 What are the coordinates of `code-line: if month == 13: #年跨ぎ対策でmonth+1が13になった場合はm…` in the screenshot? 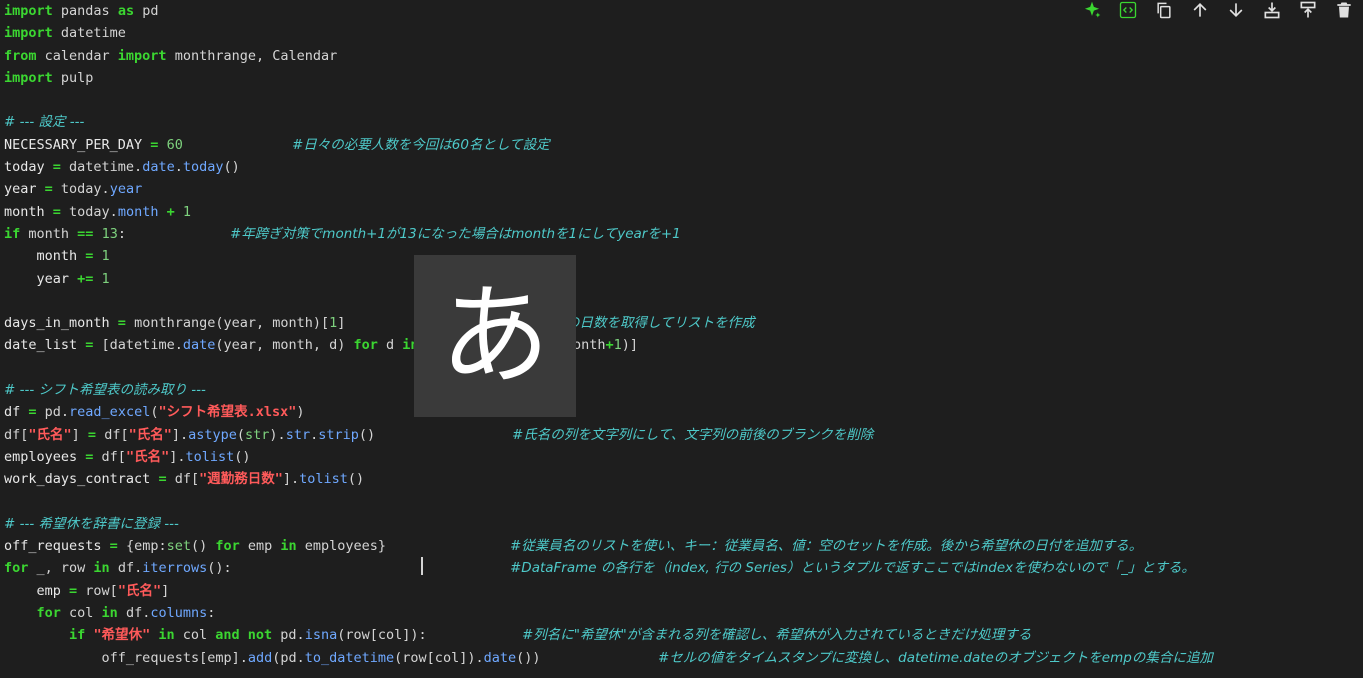 It's located at (683, 234).